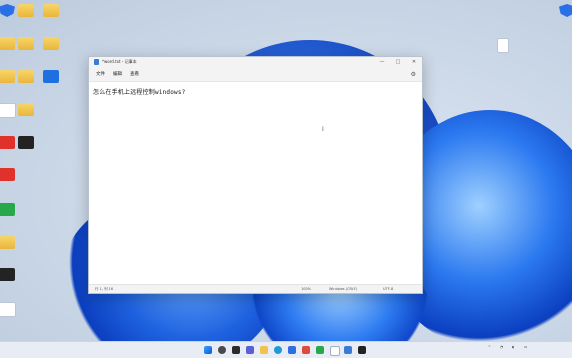  I want to click on status-zoom: 100%, so click(306, 289).